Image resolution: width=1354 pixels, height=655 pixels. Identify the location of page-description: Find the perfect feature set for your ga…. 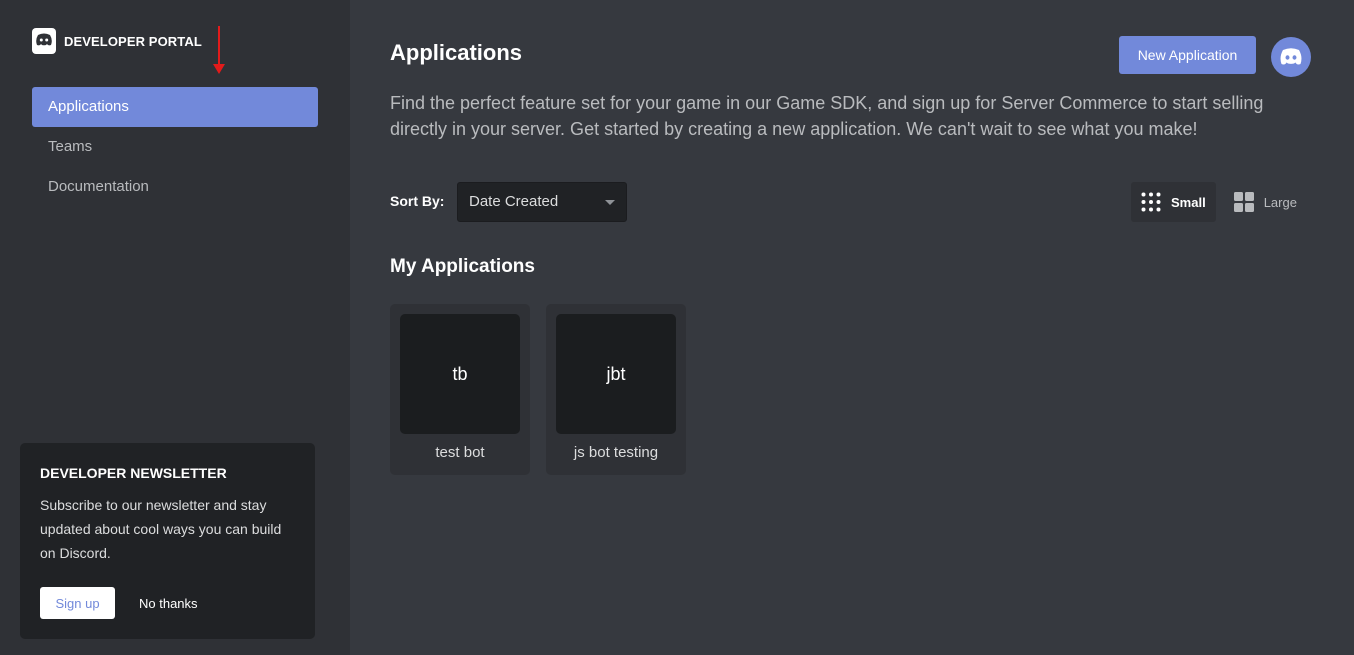
(827, 116).